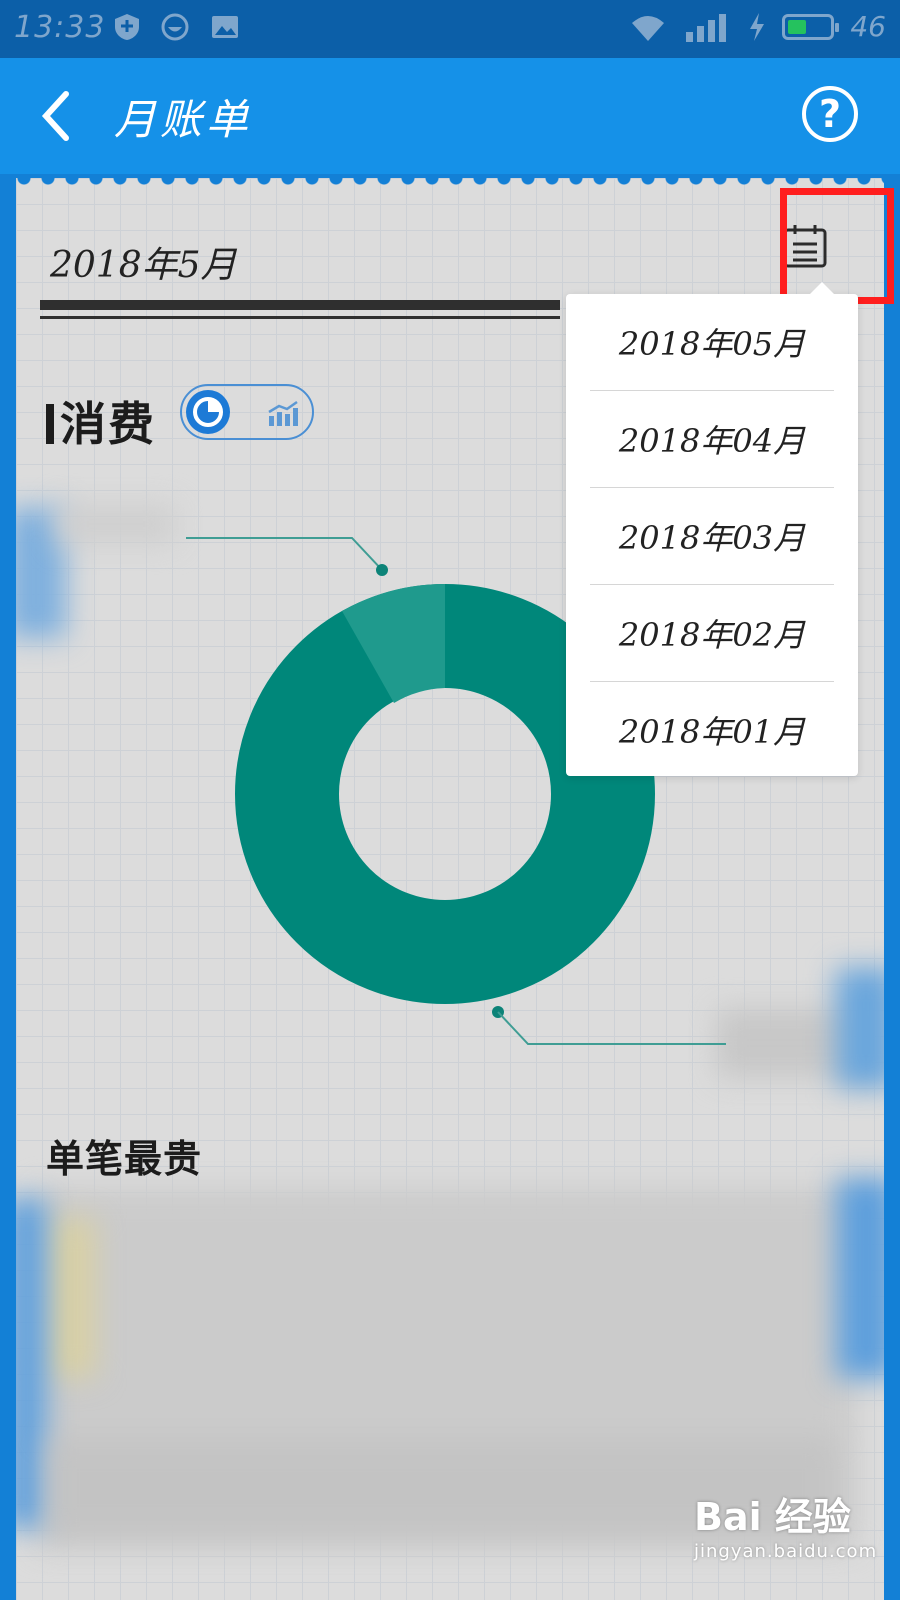  Describe the element at coordinates (283, 413) in the screenshot. I see `trend-chart-icon` at that location.